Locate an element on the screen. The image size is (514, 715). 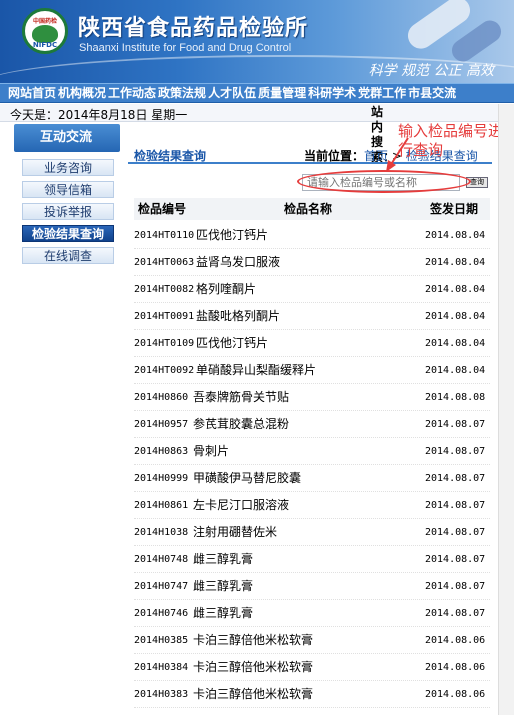
scrollbar is located at coordinates (506, 409).